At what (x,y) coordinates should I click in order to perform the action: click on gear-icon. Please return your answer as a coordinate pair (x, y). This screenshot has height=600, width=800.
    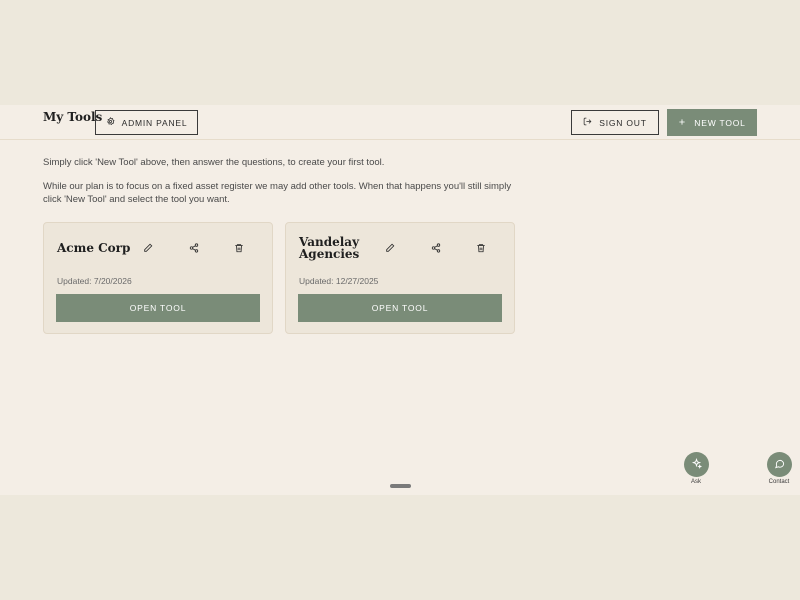
    Looking at the image, I should click on (110, 122).